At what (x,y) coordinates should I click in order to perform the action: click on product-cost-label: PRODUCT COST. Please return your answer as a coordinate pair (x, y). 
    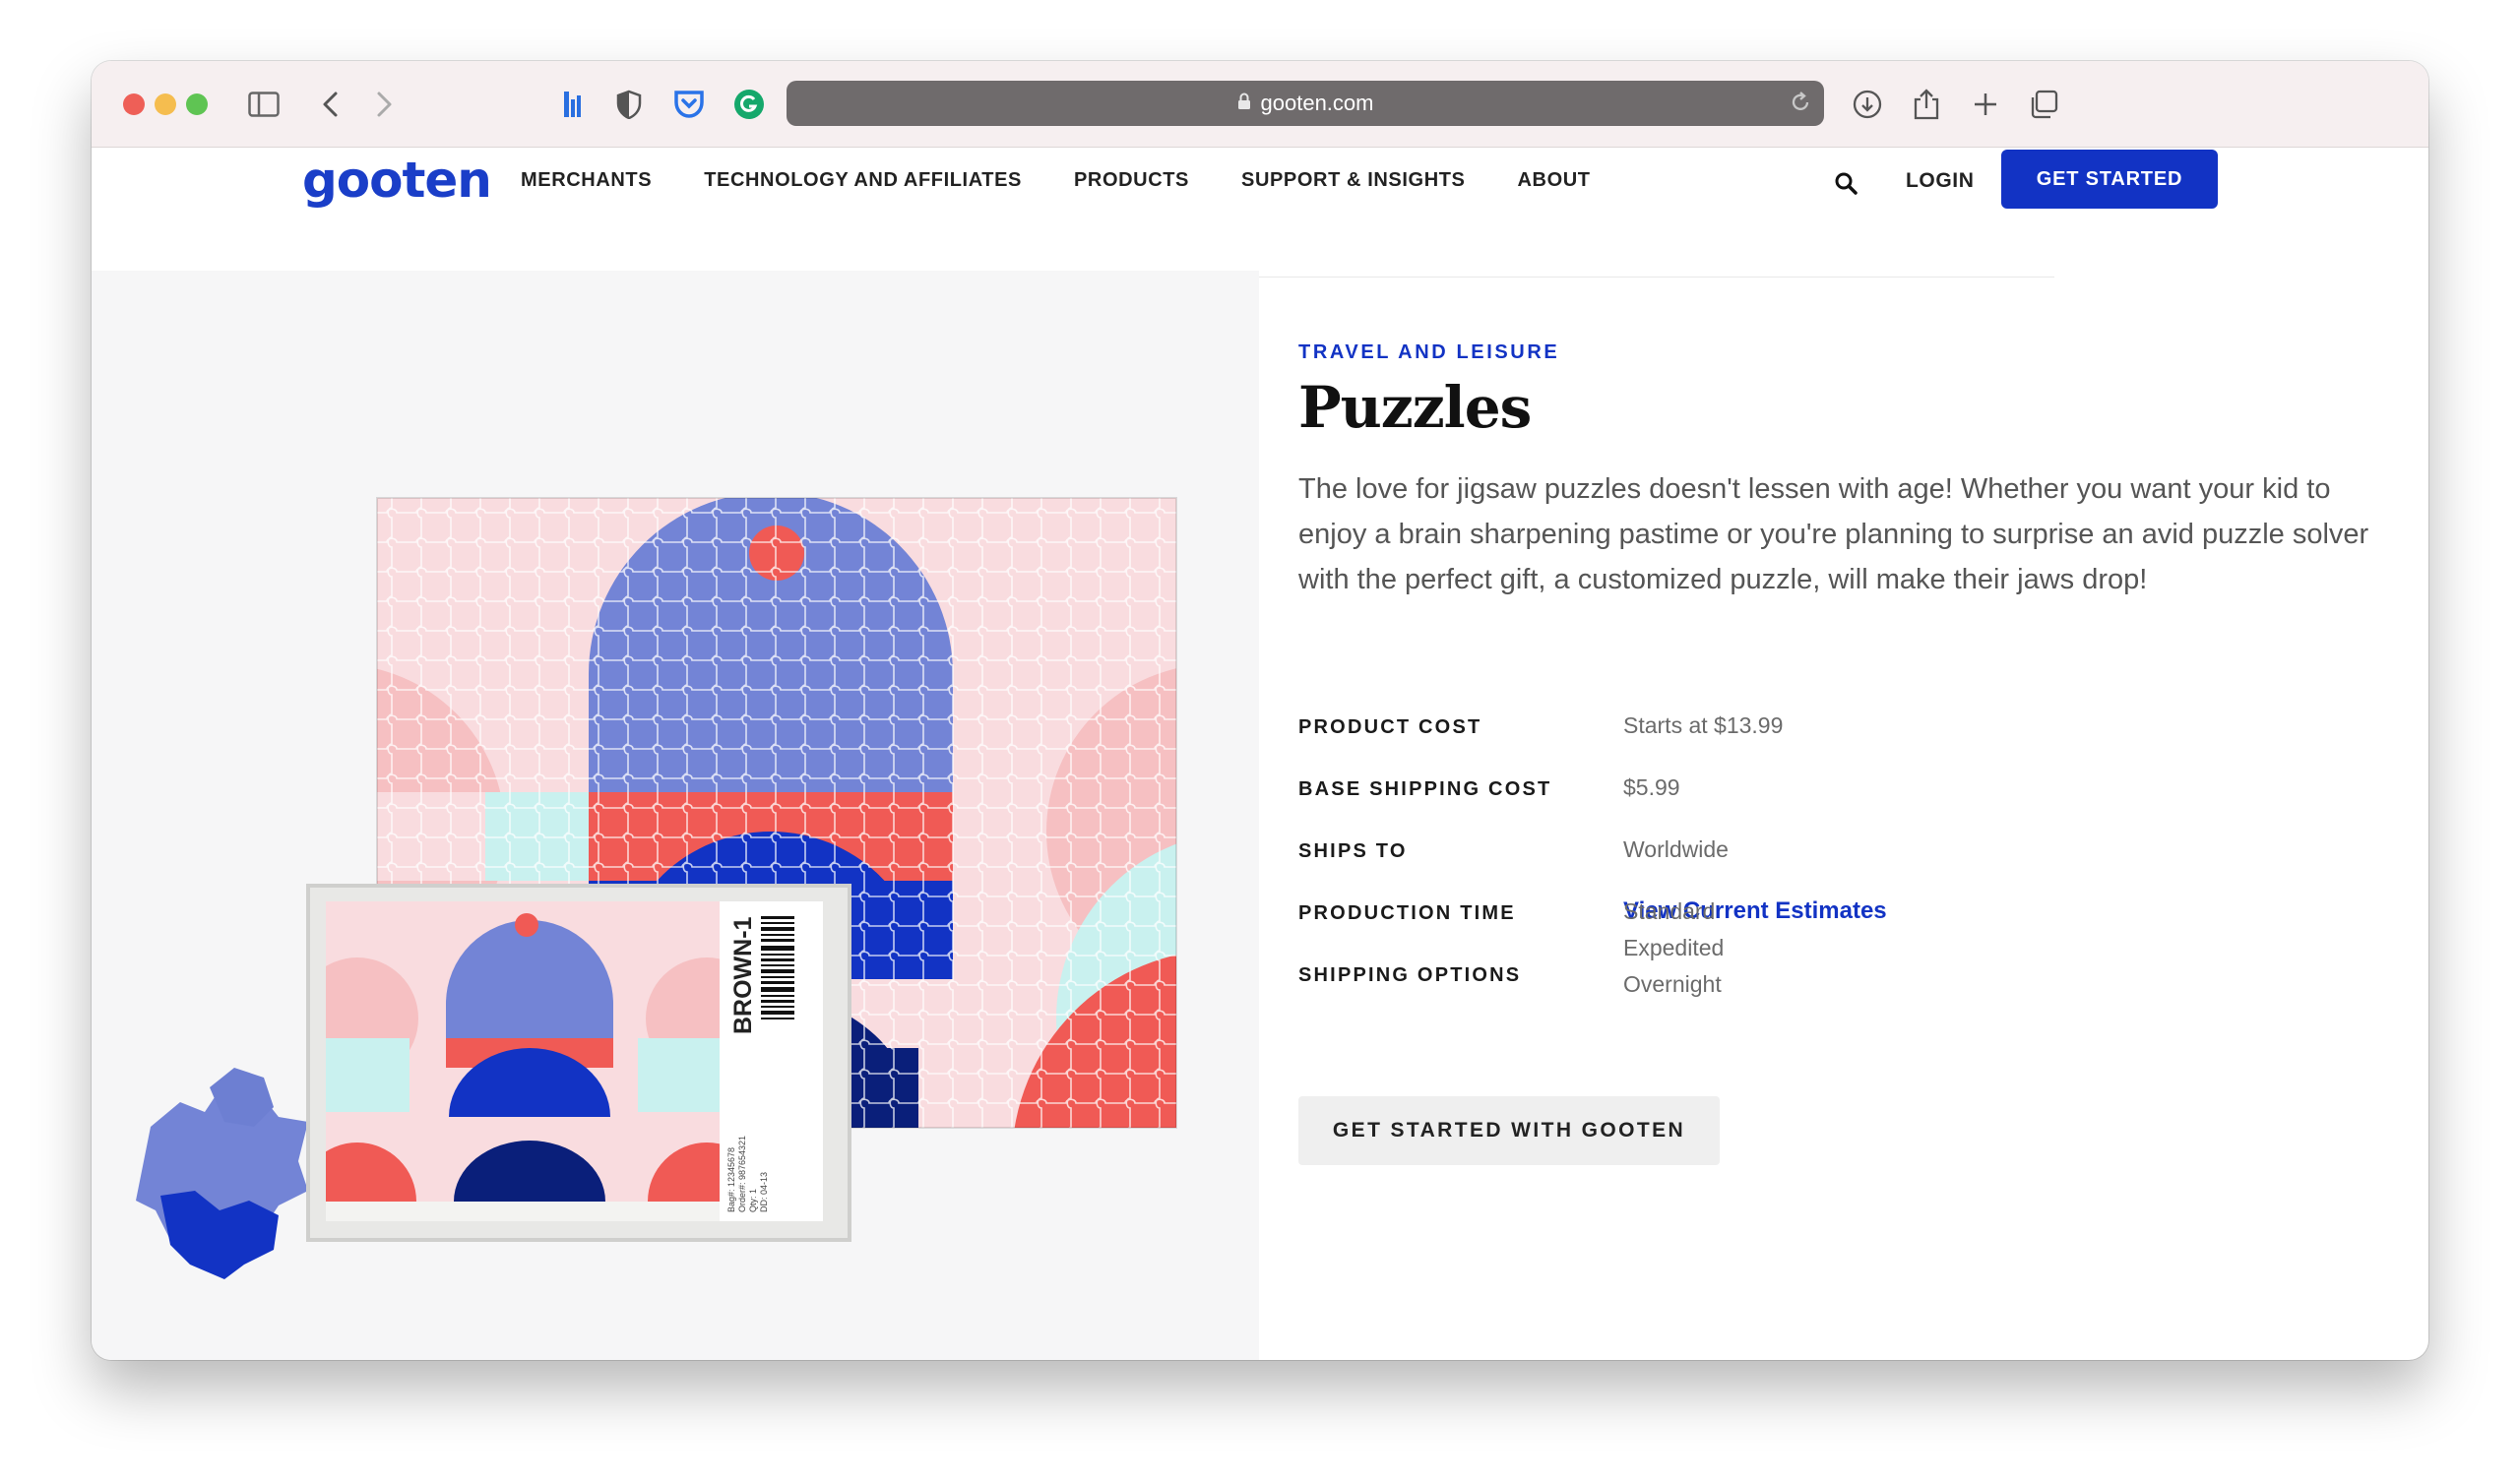
    Looking at the image, I should click on (1390, 727).